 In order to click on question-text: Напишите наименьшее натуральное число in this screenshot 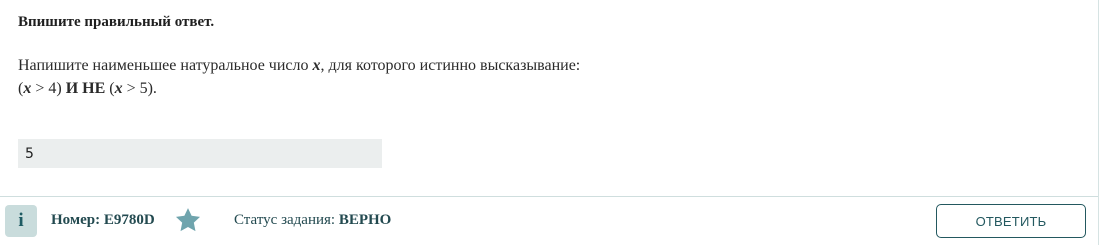, I will do `click(165, 65)`.